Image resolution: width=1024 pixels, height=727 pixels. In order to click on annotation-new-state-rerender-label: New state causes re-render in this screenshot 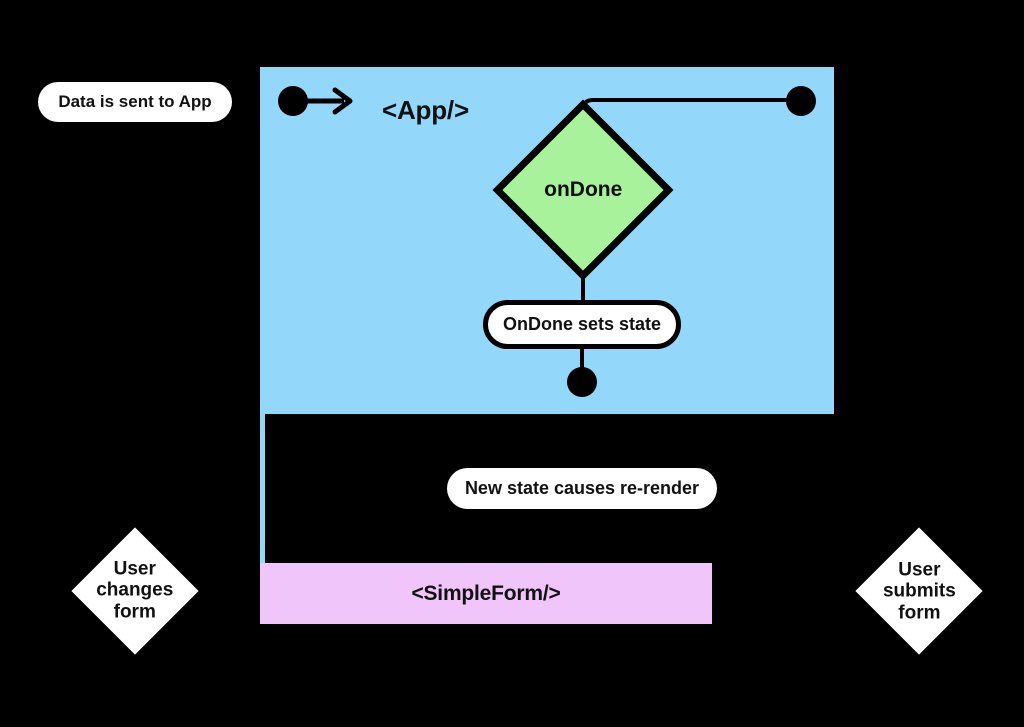, I will do `click(582, 488)`.